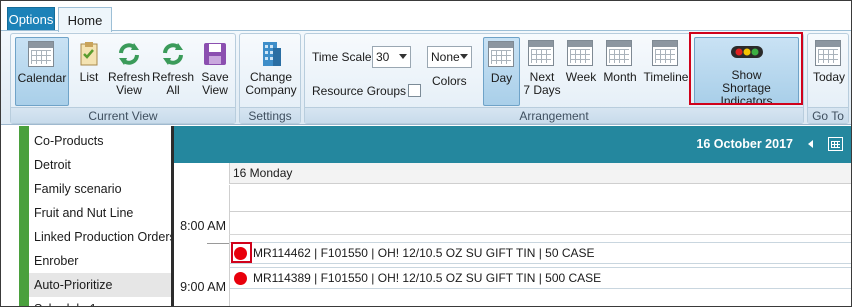 The width and height of the screenshot is (852, 307). Describe the element at coordinates (501, 78) in the screenshot. I see `day-button-label: Day` at that location.